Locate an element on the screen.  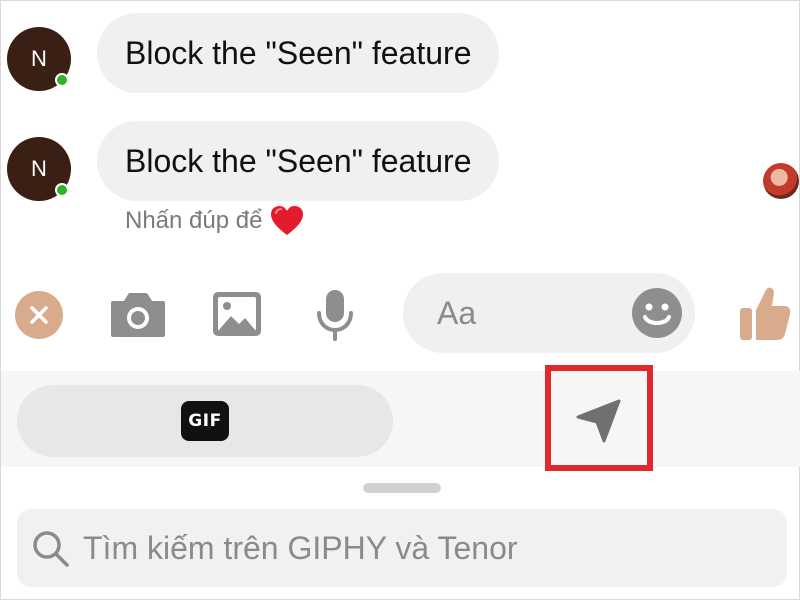
gif-tab: GIF is located at coordinates (205, 421).